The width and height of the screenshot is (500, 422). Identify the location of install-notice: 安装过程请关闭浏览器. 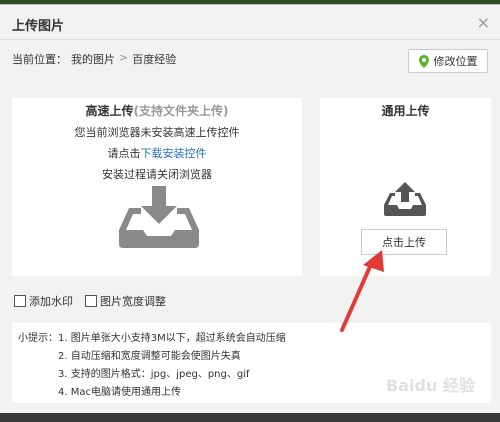
(157, 174).